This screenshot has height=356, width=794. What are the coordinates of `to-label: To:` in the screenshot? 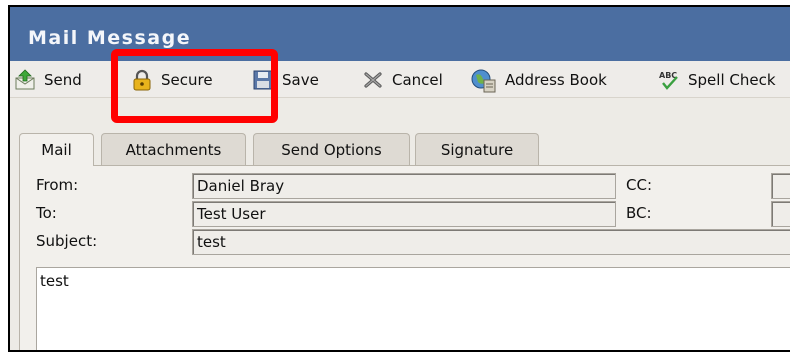 It's located at (46, 213).